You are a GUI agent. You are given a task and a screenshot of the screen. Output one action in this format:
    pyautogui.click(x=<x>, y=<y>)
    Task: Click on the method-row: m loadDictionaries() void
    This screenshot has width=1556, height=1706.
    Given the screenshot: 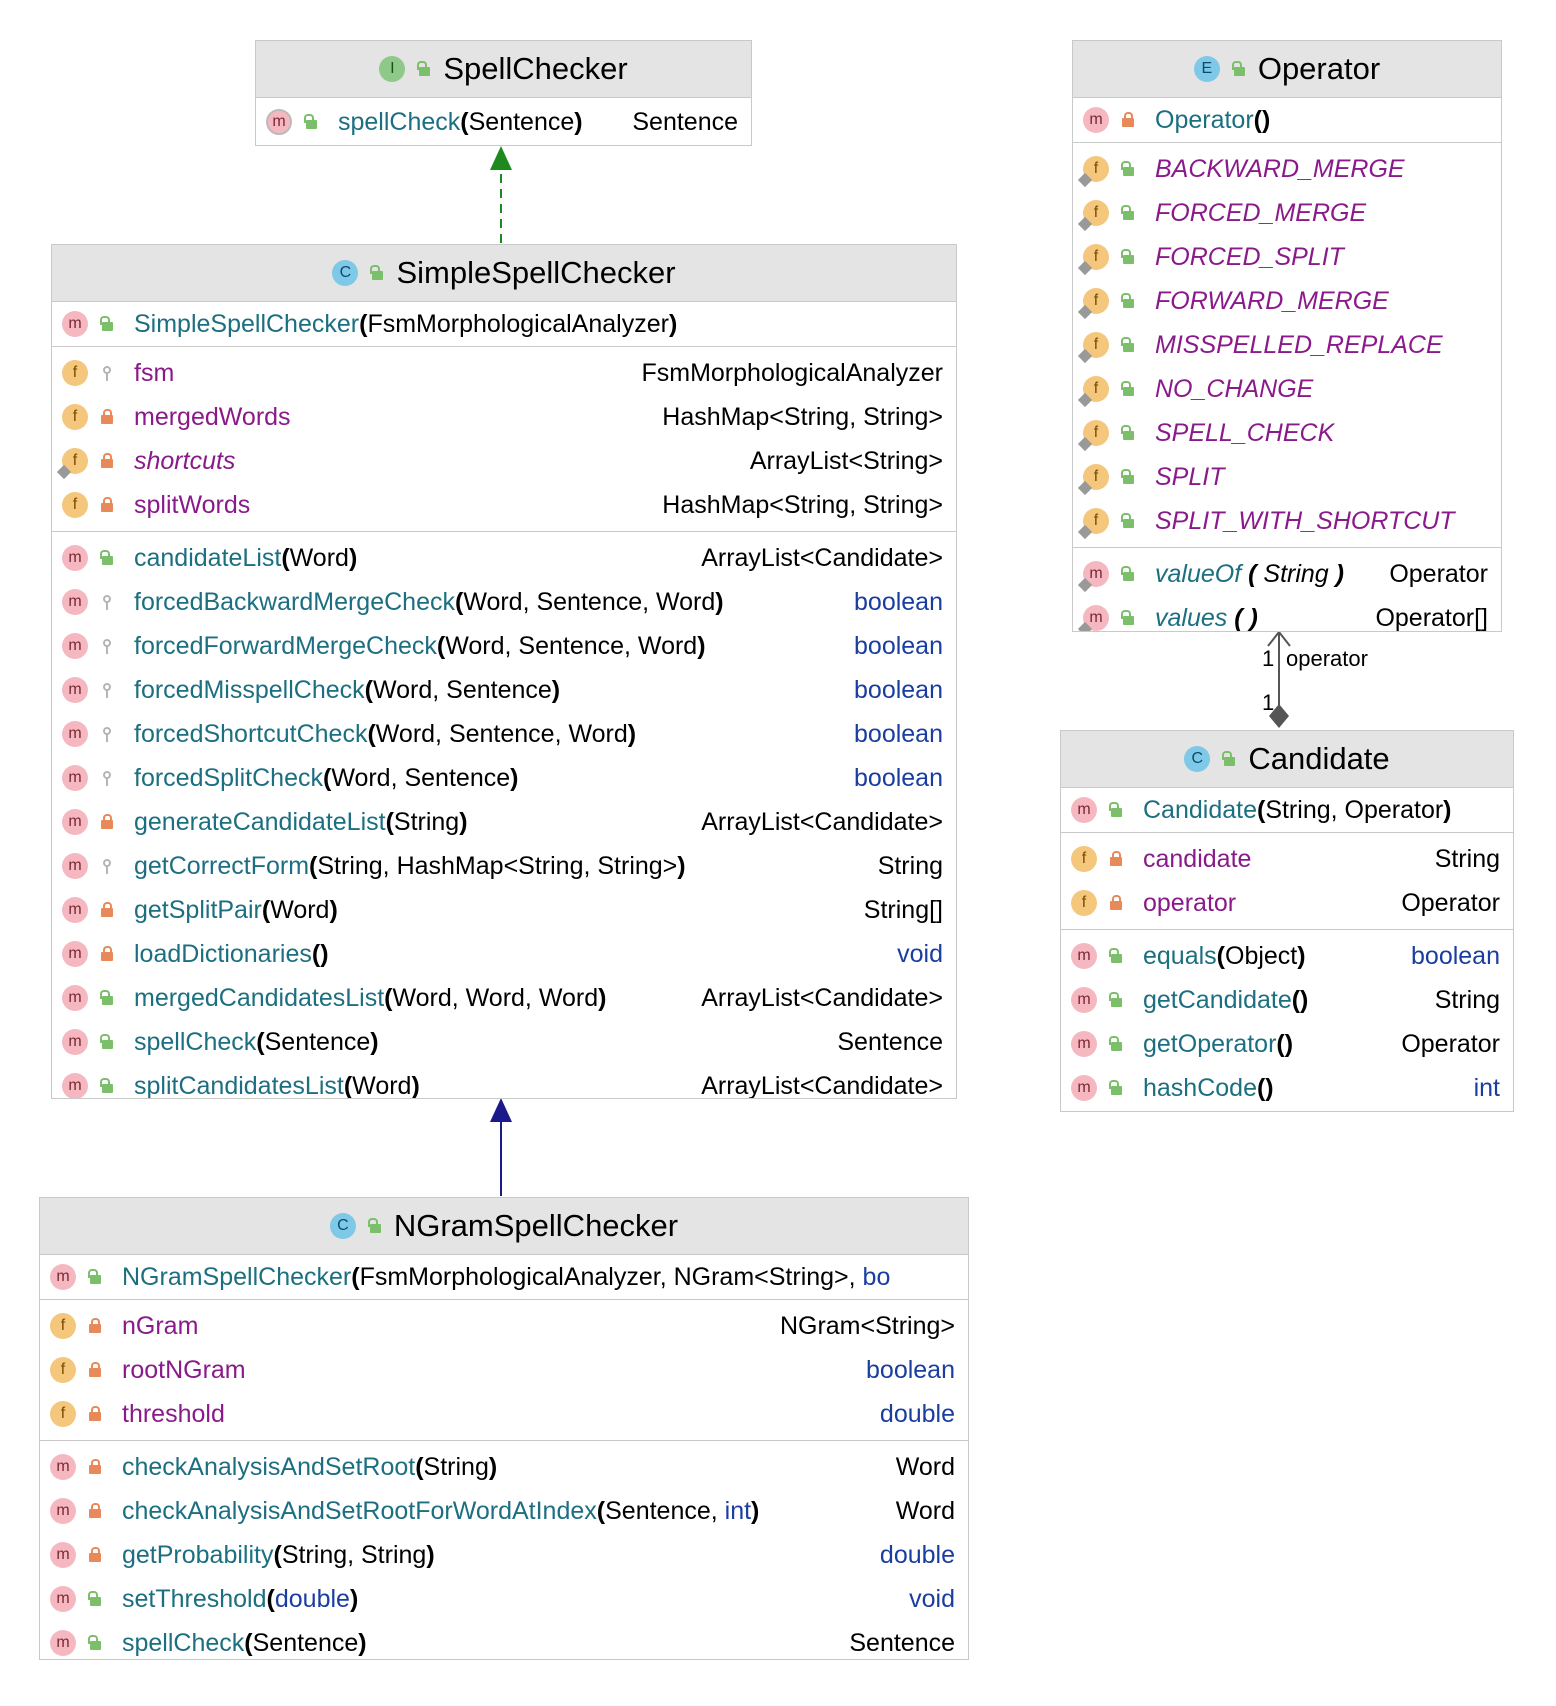 What is the action you would take?
    pyautogui.click(x=504, y=954)
    